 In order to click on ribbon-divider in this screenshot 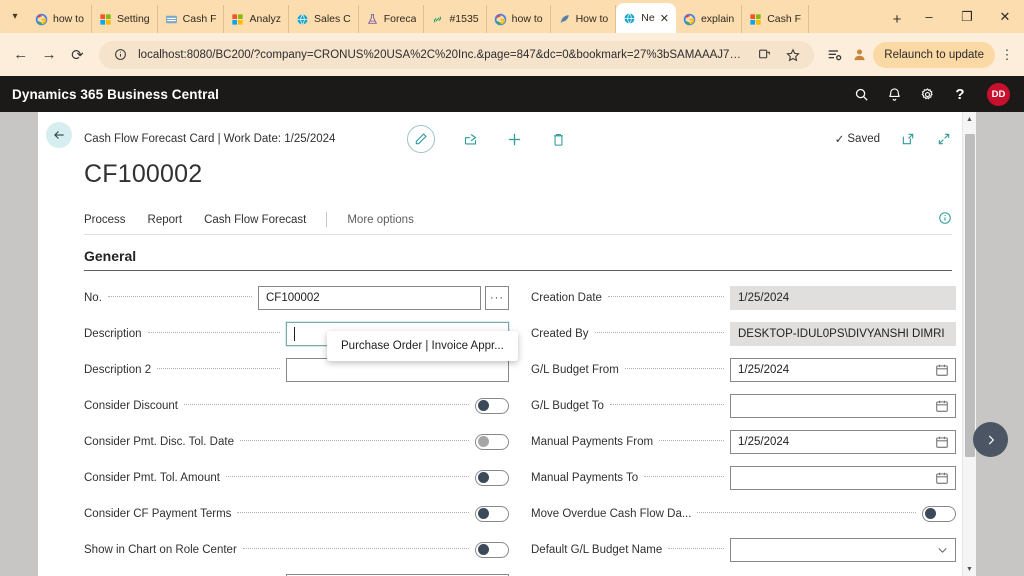, I will do `click(327, 219)`.